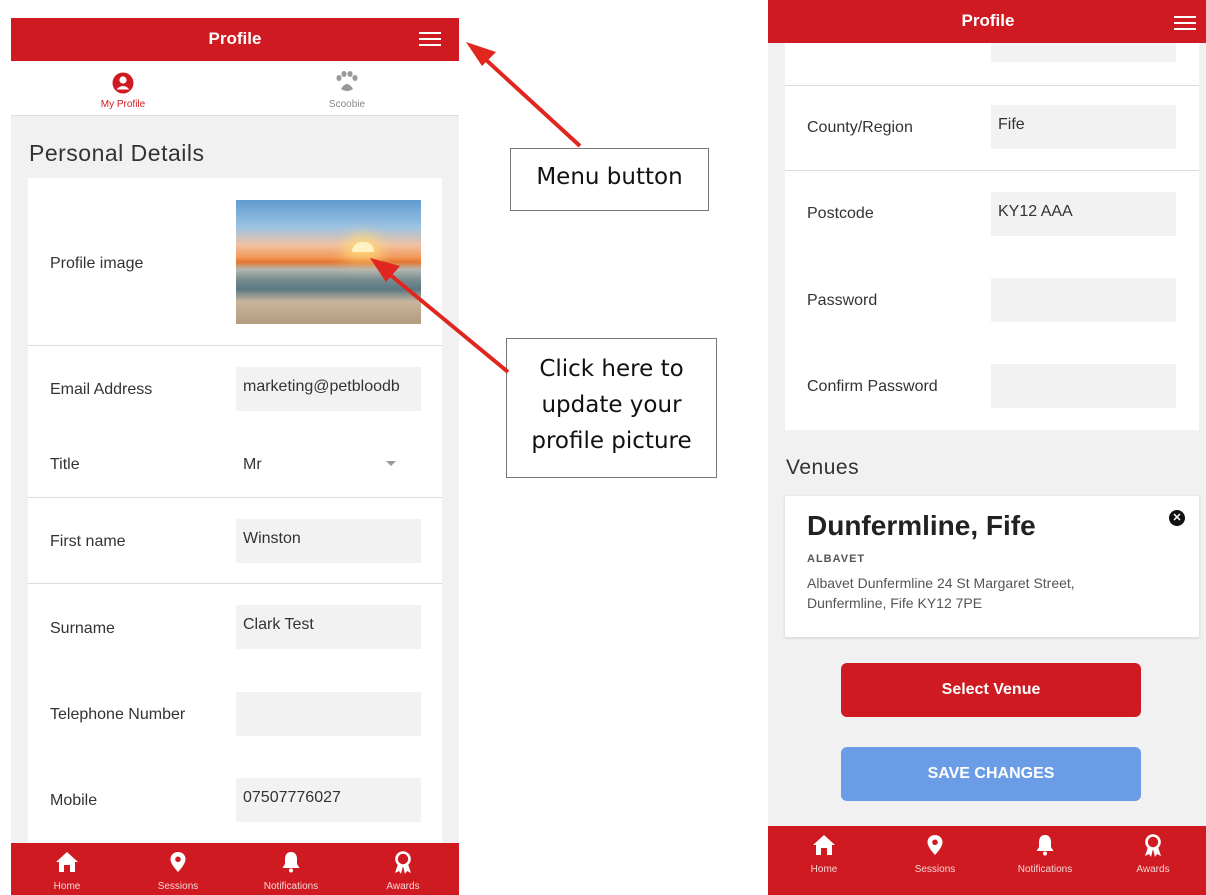 The height and width of the screenshot is (895, 1206). Describe the element at coordinates (328, 714) in the screenshot. I see `telephone-field` at that location.